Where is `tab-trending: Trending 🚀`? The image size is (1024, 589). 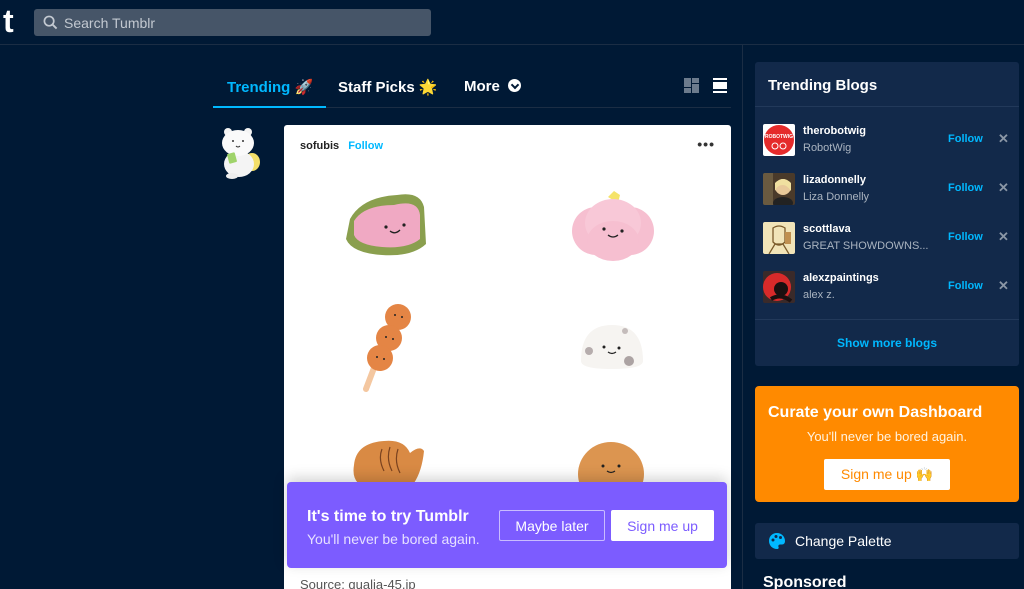
tab-trending: Trending 🚀 is located at coordinates (270, 87).